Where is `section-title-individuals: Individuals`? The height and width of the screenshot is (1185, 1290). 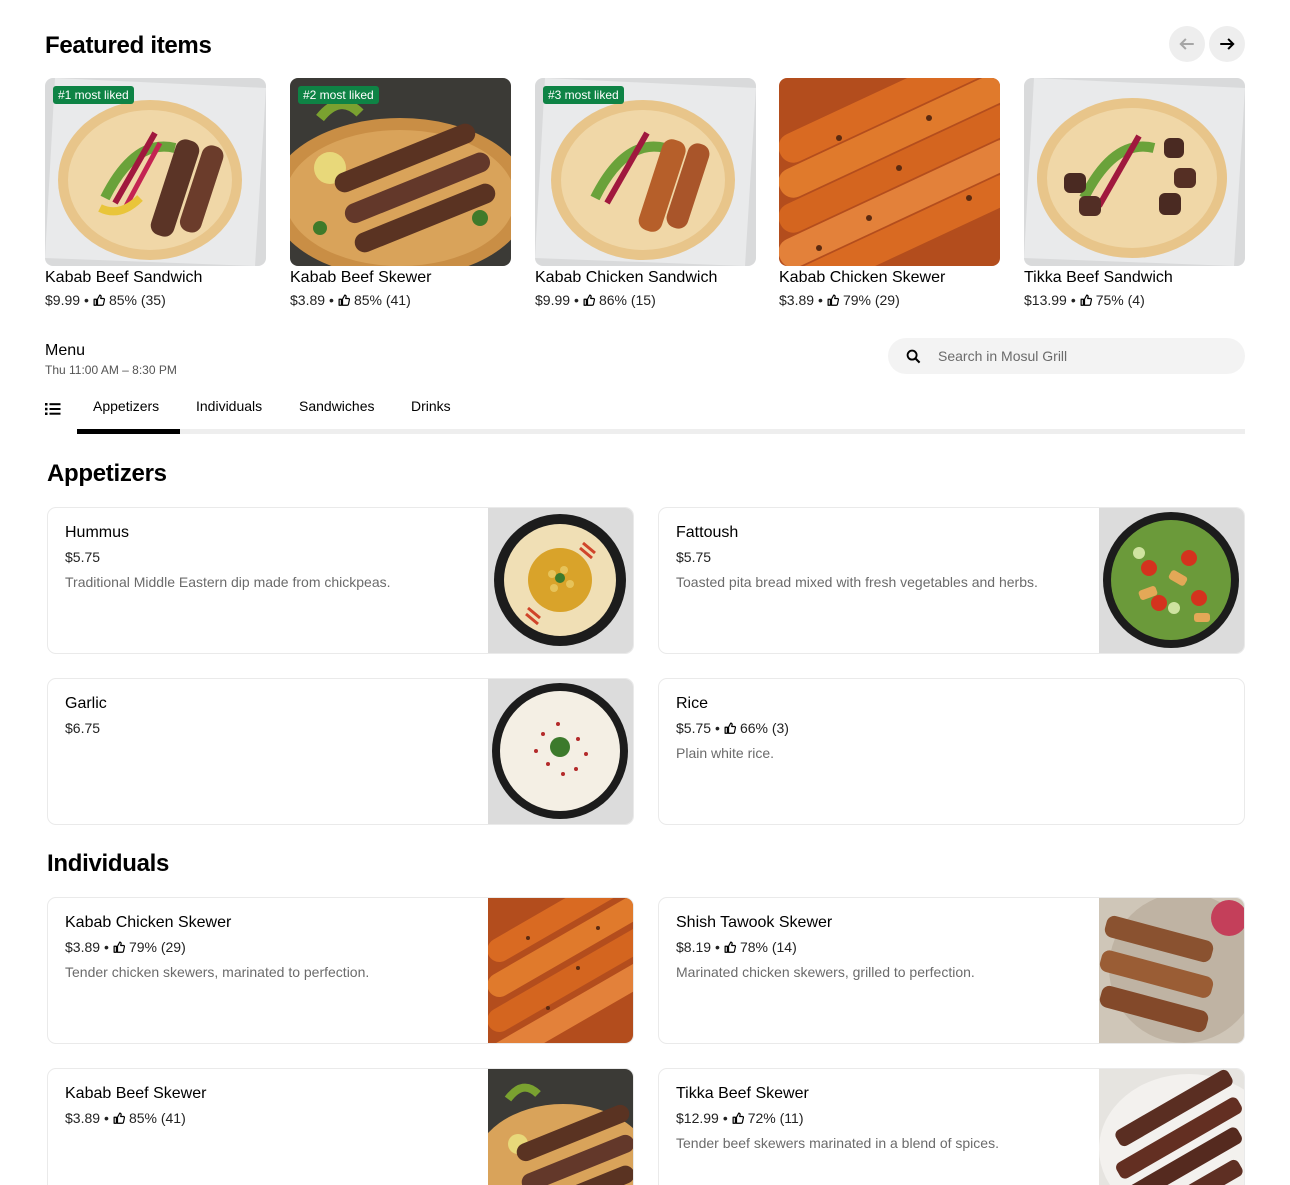 section-title-individuals: Individuals is located at coordinates (108, 863).